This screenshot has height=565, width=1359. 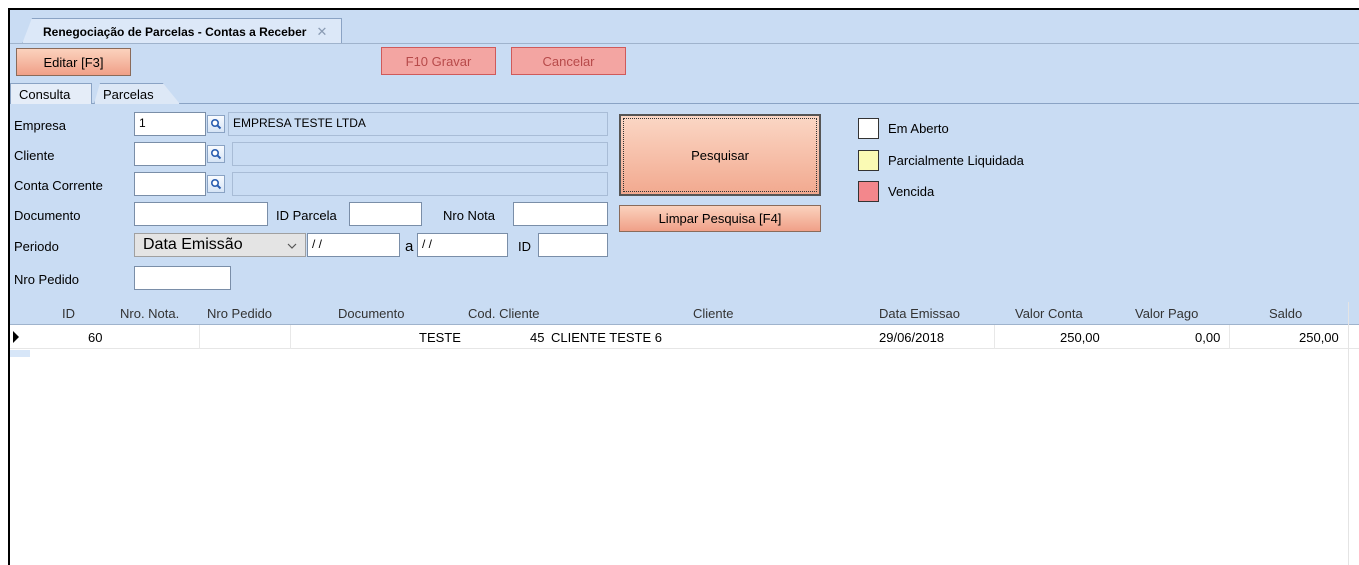 What do you see at coordinates (524, 246) in the screenshot?
I see `id-label: ID` at bounding box center [524, 246].